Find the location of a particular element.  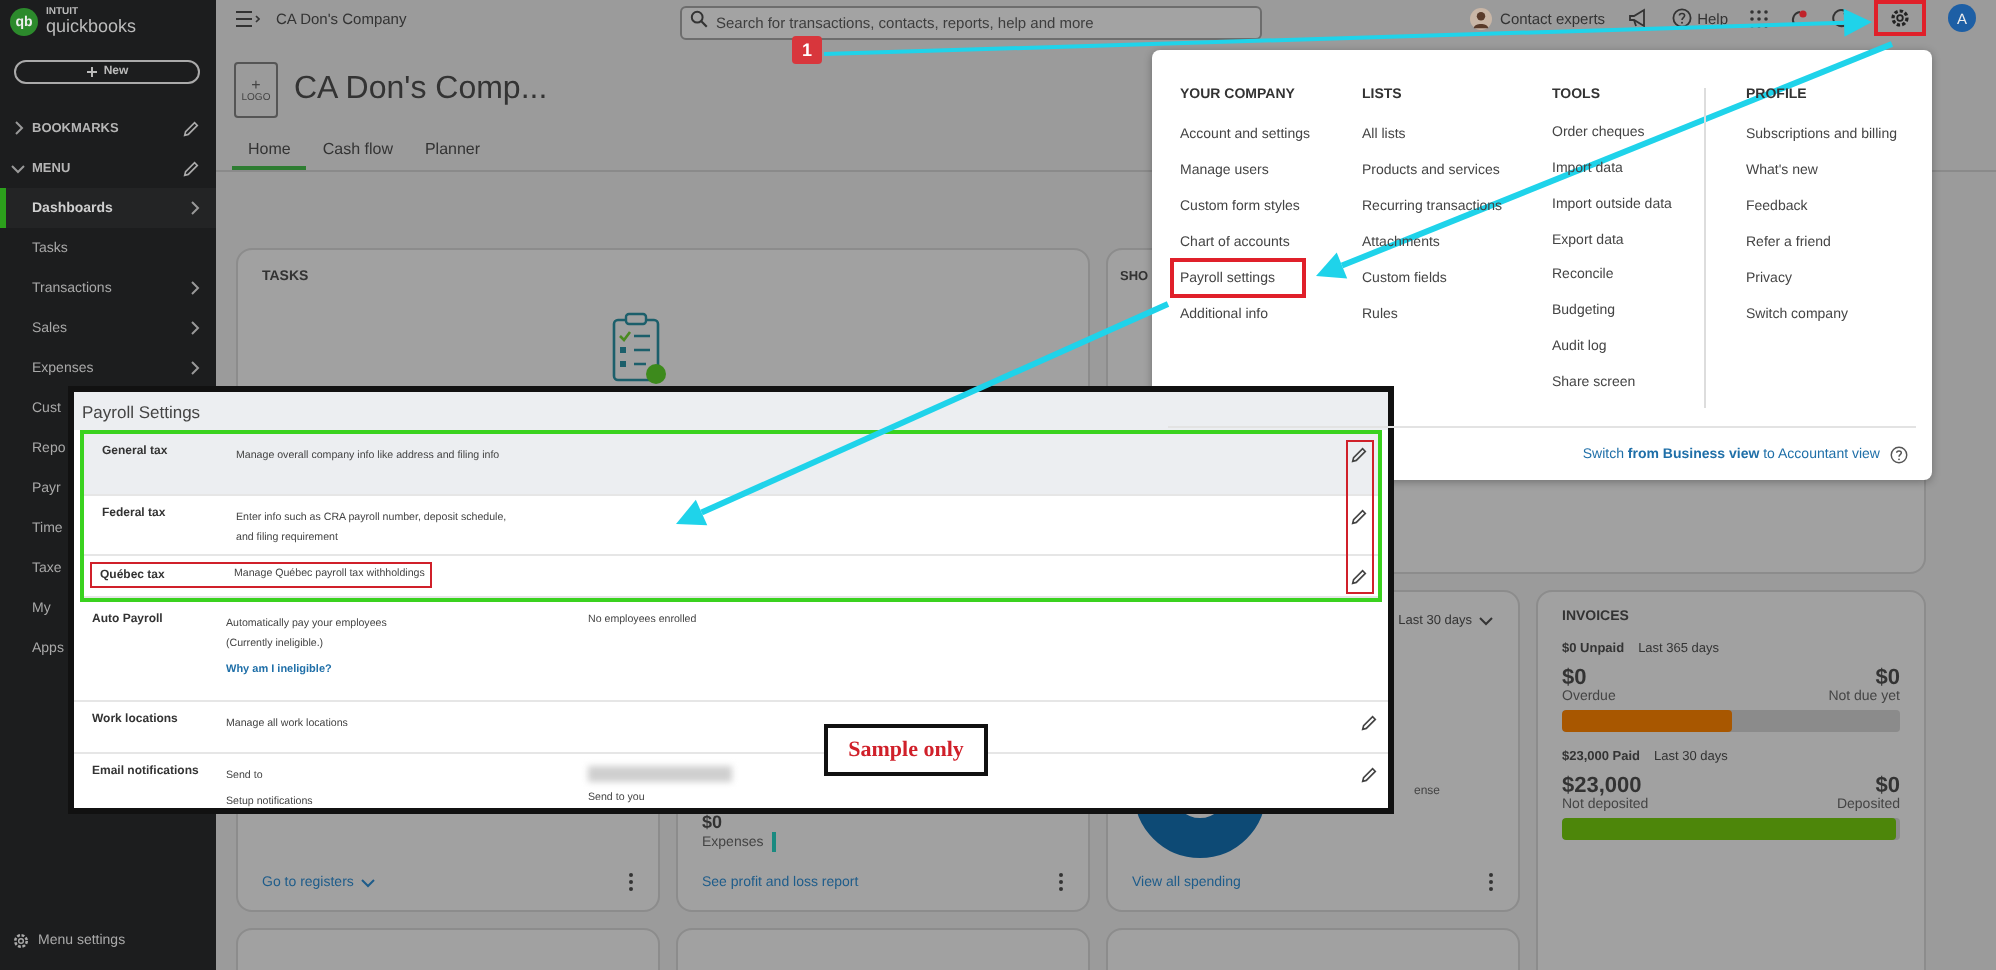

gear-icon is located at coordinates (21, 941).